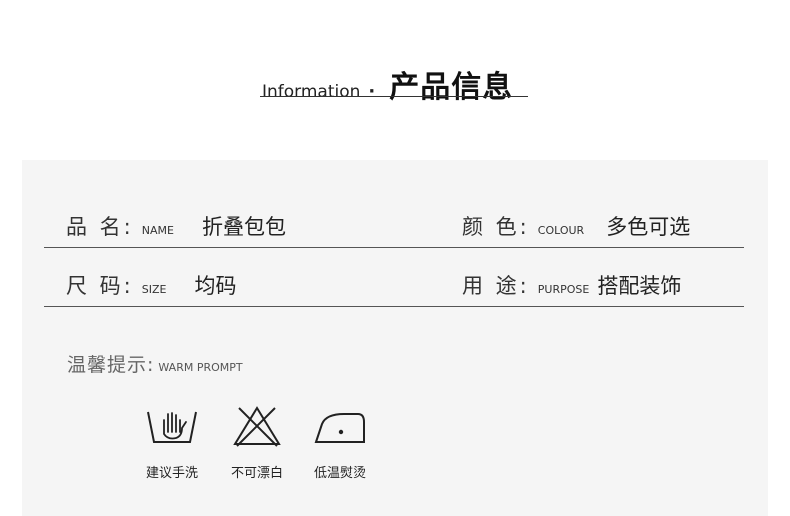  What do you see at coordinates (394, 286) in the screenshot?
I see `info-row-2: 尺 码: SIZE 均码 用 途: PURPOSE 搭配装饰` at bounding box center [394, 286].